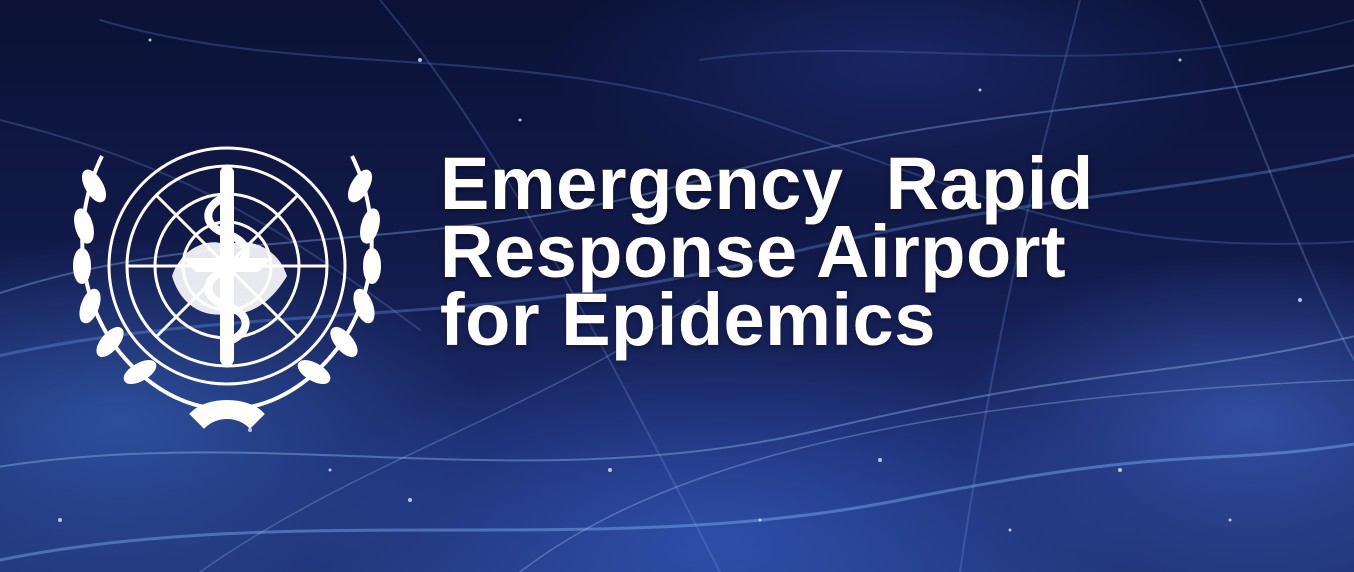 Image resolution: width=1354 pixels, height=572 pixels. Describe the element at coordinates (753, 251) in the screenshot. I see `title-line-2: Response Airport` at that location.